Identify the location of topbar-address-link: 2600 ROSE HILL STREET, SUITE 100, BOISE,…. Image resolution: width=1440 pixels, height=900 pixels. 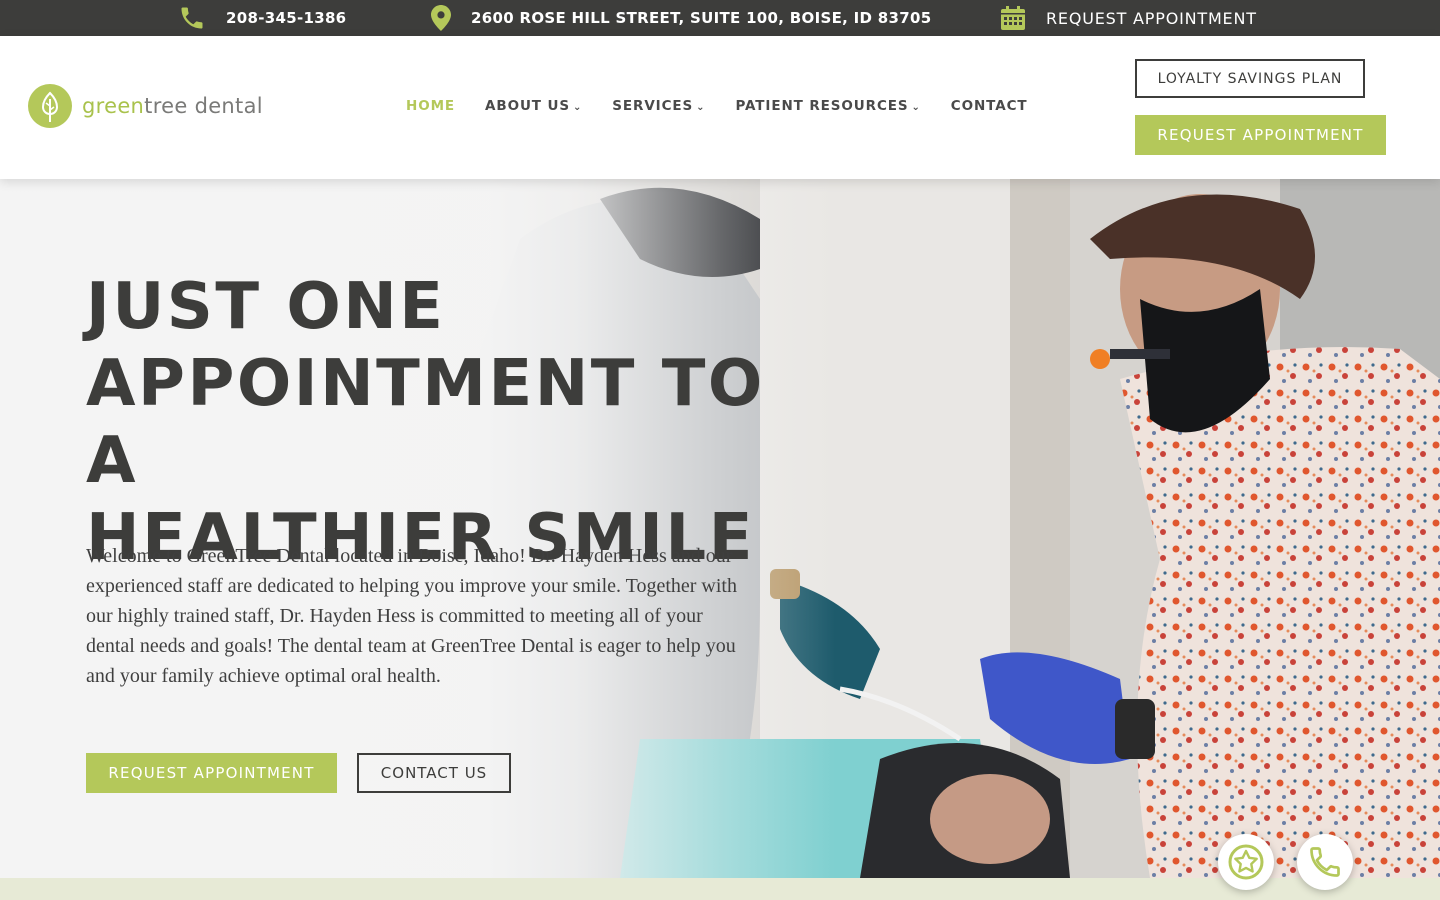
(681, 18).